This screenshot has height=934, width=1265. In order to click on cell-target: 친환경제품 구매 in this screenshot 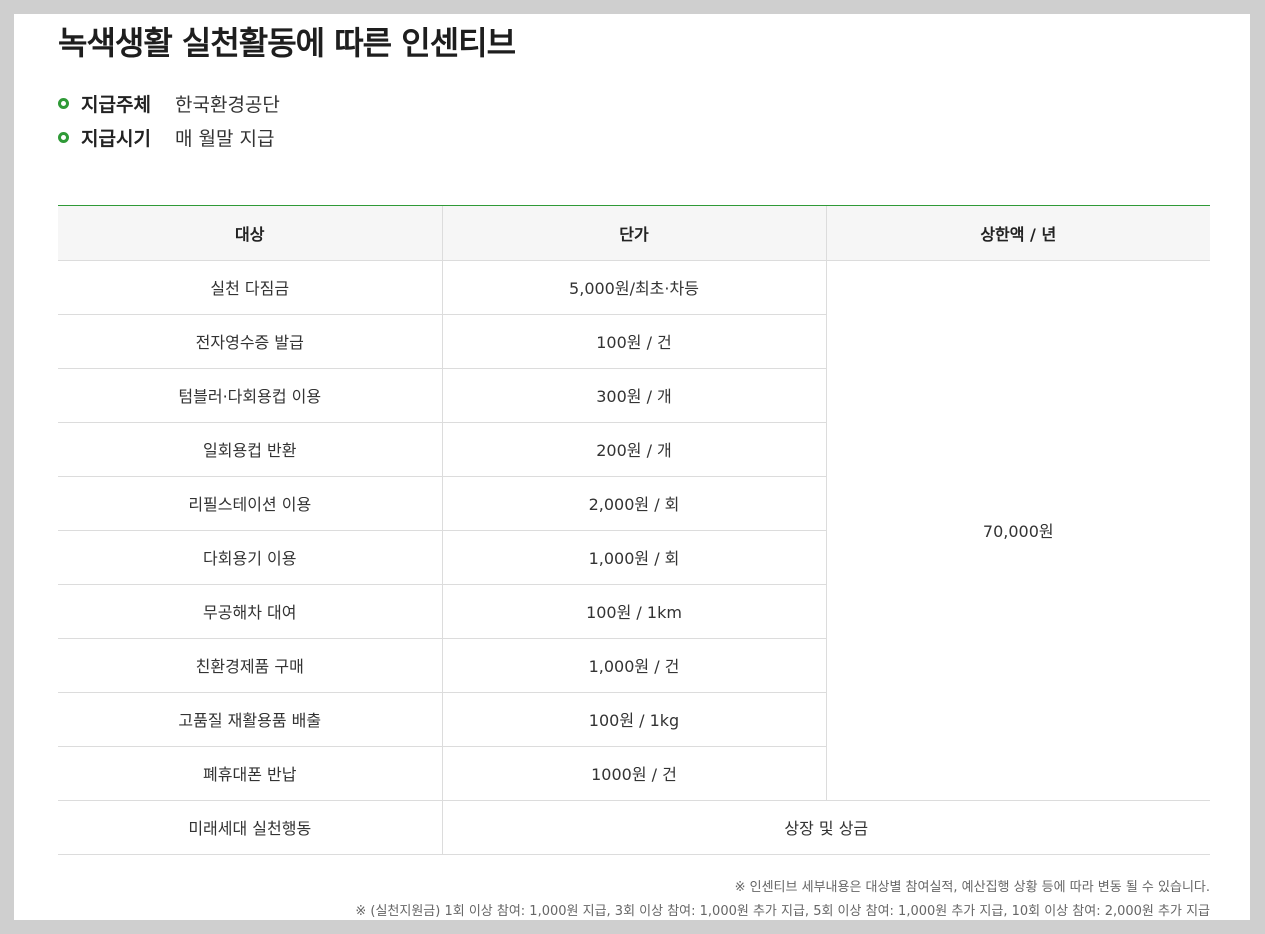, I will do `click(250, 665)`.